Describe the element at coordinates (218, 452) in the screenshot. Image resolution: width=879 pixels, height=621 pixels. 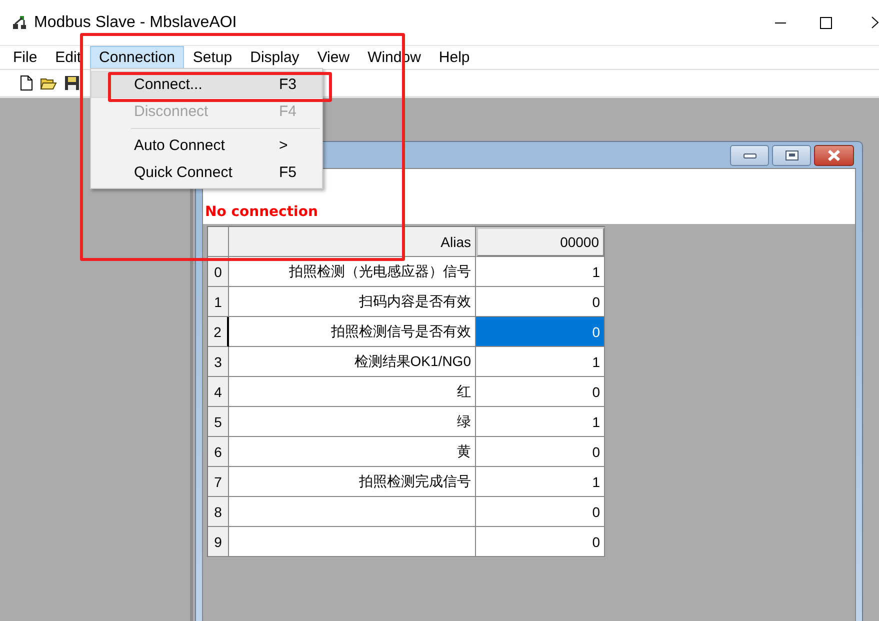
I see `row-number: 6` at that location.